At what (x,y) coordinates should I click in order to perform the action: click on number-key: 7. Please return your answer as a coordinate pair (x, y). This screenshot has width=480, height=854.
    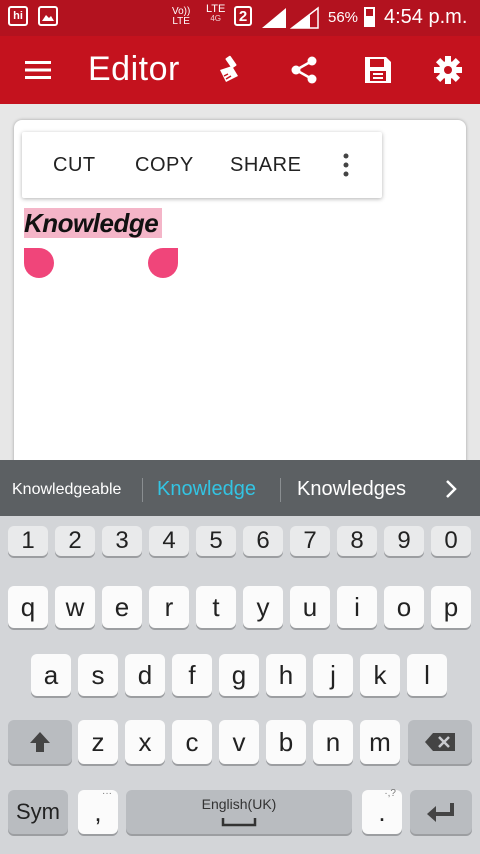
    Looking at the image, I should click on (310, 541).